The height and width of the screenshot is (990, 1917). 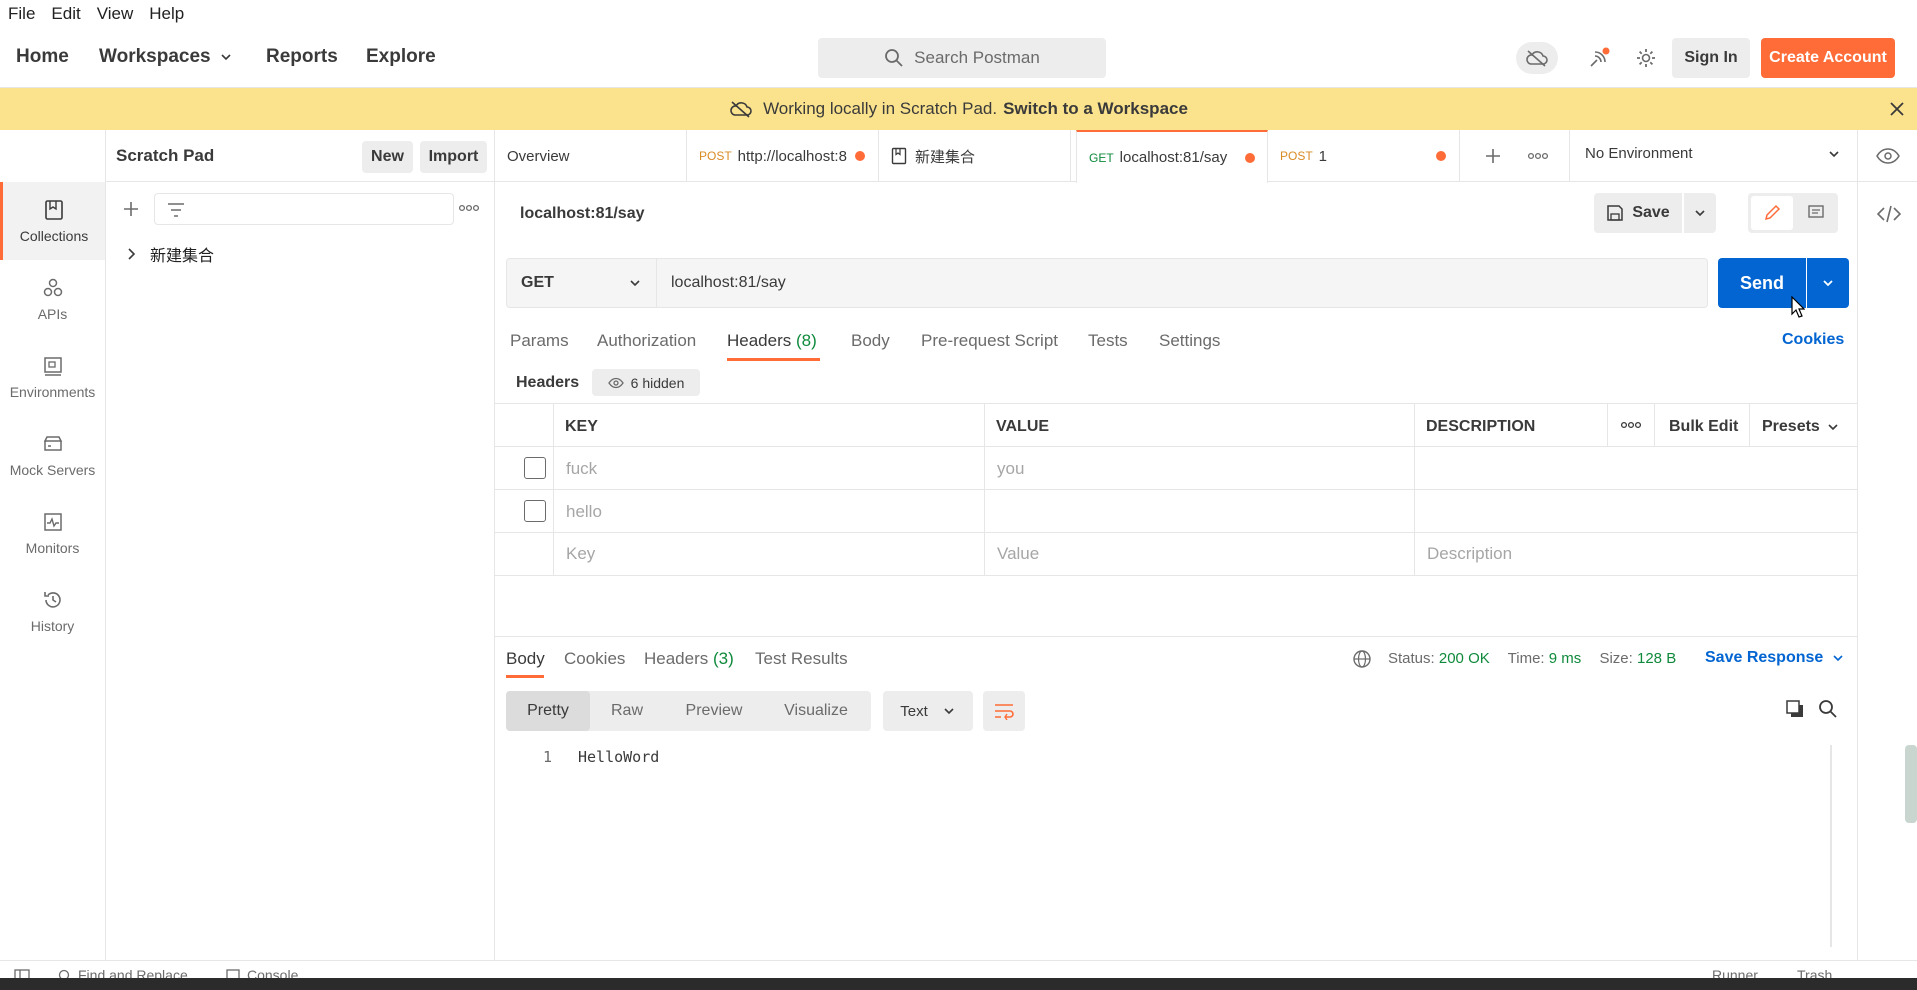 What do you see at coordinates (689, 659) in the screenshot?
I see `response-tab-headers: Headers (3)` at bounding box center [689, 659].